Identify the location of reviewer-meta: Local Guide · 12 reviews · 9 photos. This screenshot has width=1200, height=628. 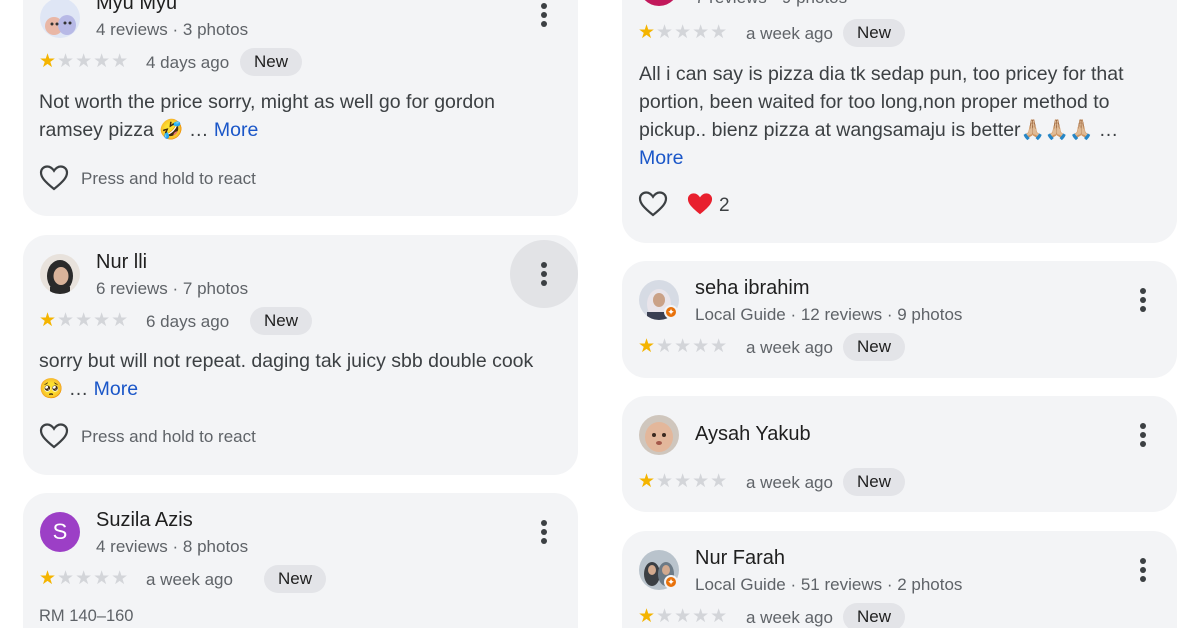
(829, 314).